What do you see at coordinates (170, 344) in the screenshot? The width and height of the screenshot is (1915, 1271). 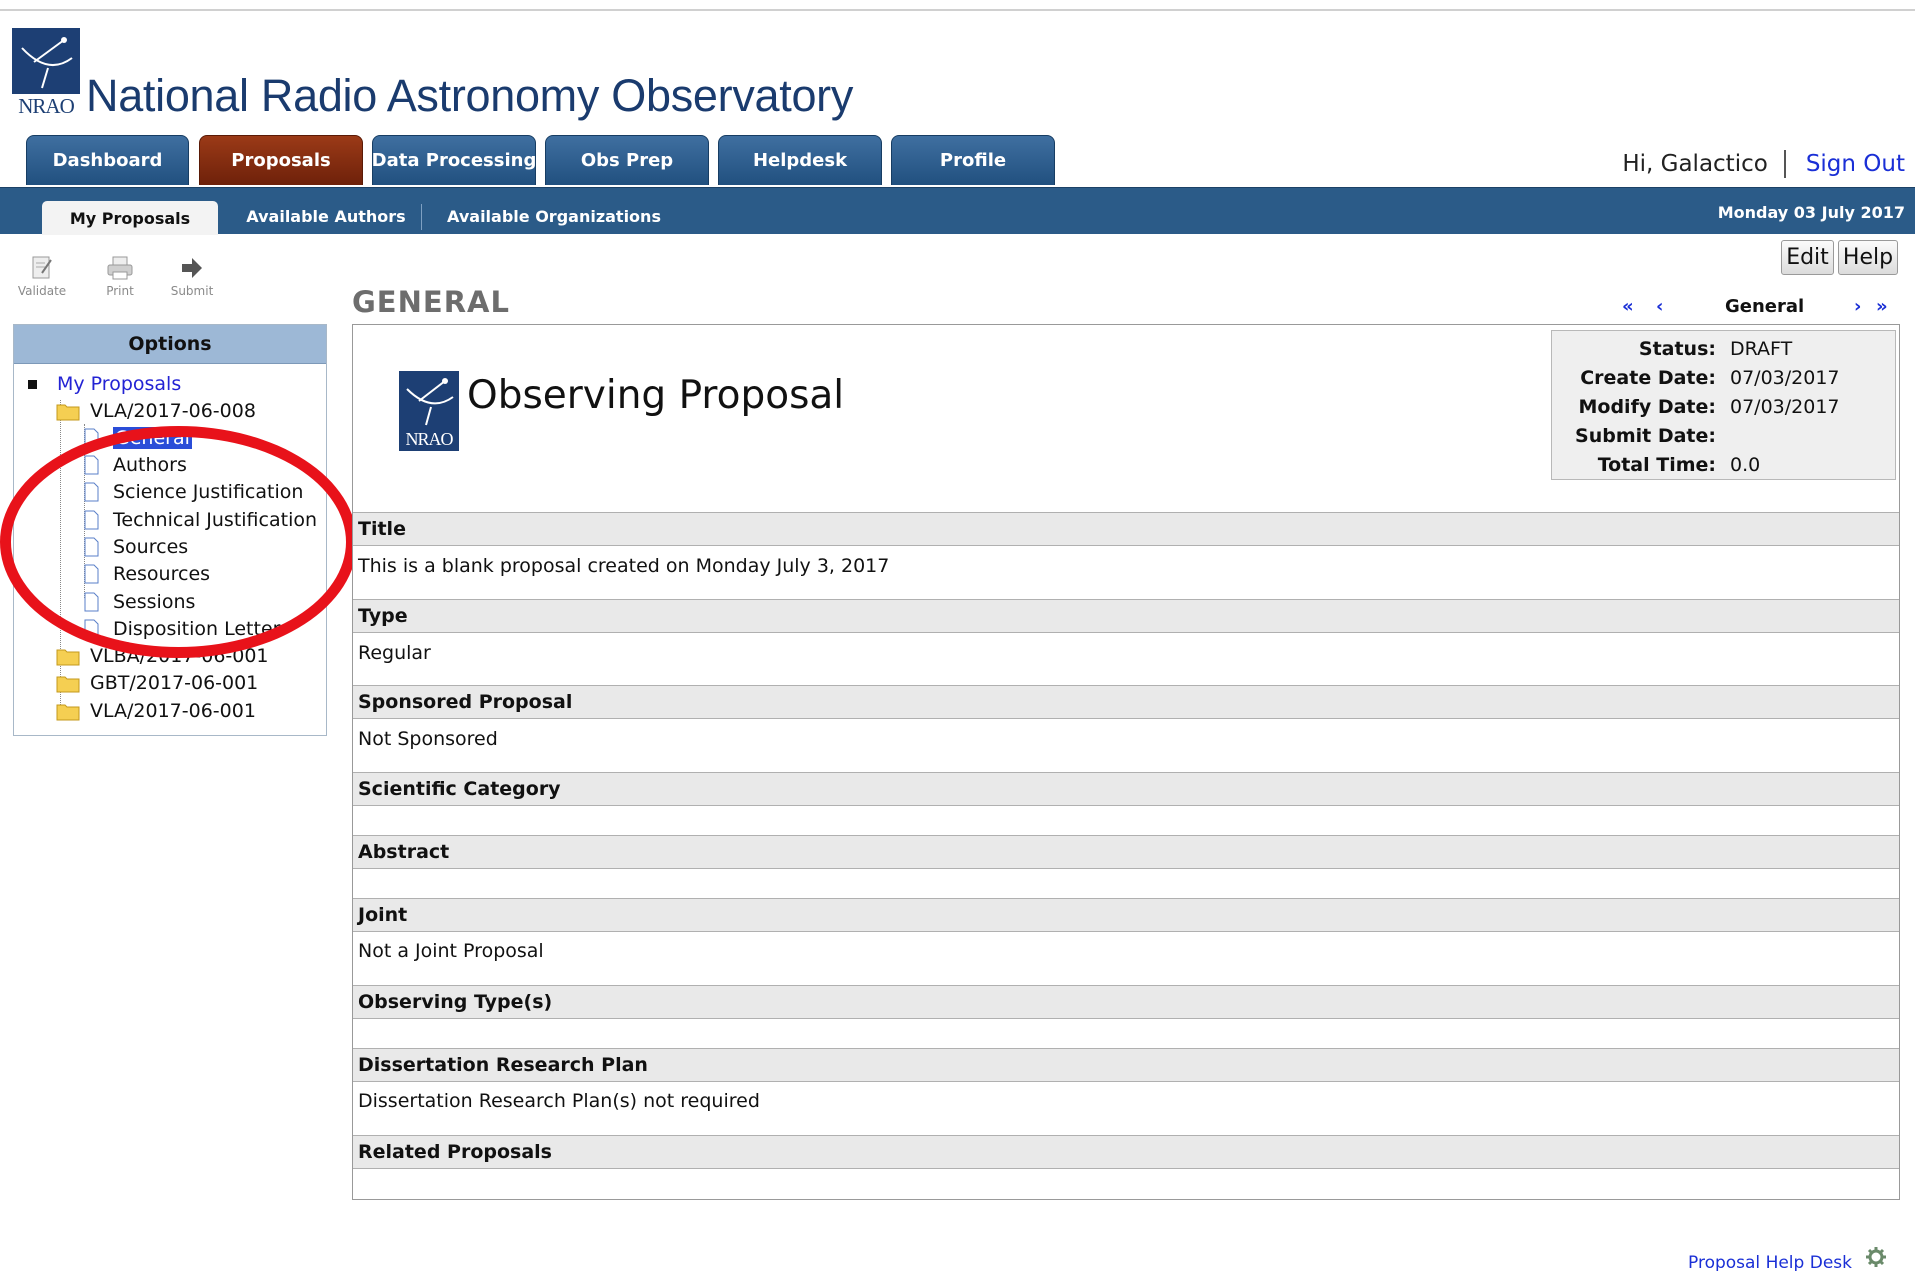 I see `options-heading: Options` at bounding box center [170, 344].